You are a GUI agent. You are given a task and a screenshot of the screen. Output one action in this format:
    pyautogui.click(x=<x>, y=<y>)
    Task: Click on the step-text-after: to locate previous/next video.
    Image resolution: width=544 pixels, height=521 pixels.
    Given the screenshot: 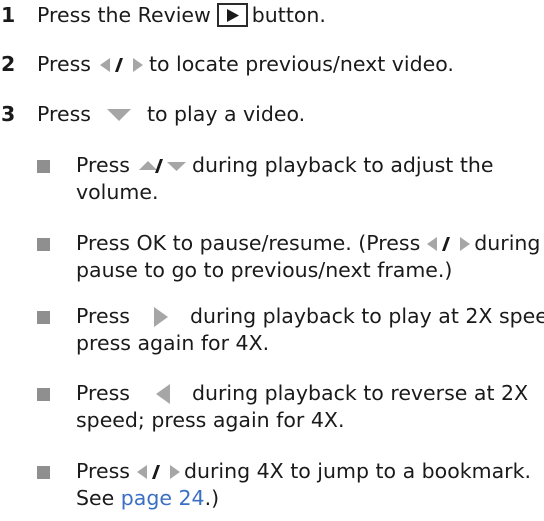 What is the action you would take?
    pyautogui.click(x=301, y=64)
    